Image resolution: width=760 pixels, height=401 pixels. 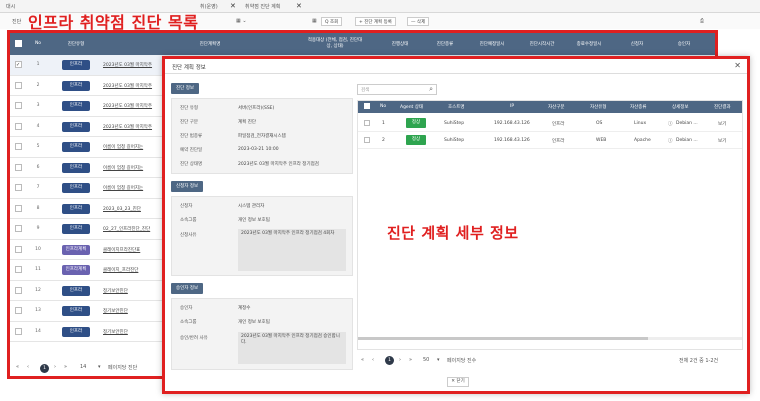 What do you see at coordinates (503, 338) in the screenshot?
I see `scrollbar-thumb` at bounding box center [503, 338].